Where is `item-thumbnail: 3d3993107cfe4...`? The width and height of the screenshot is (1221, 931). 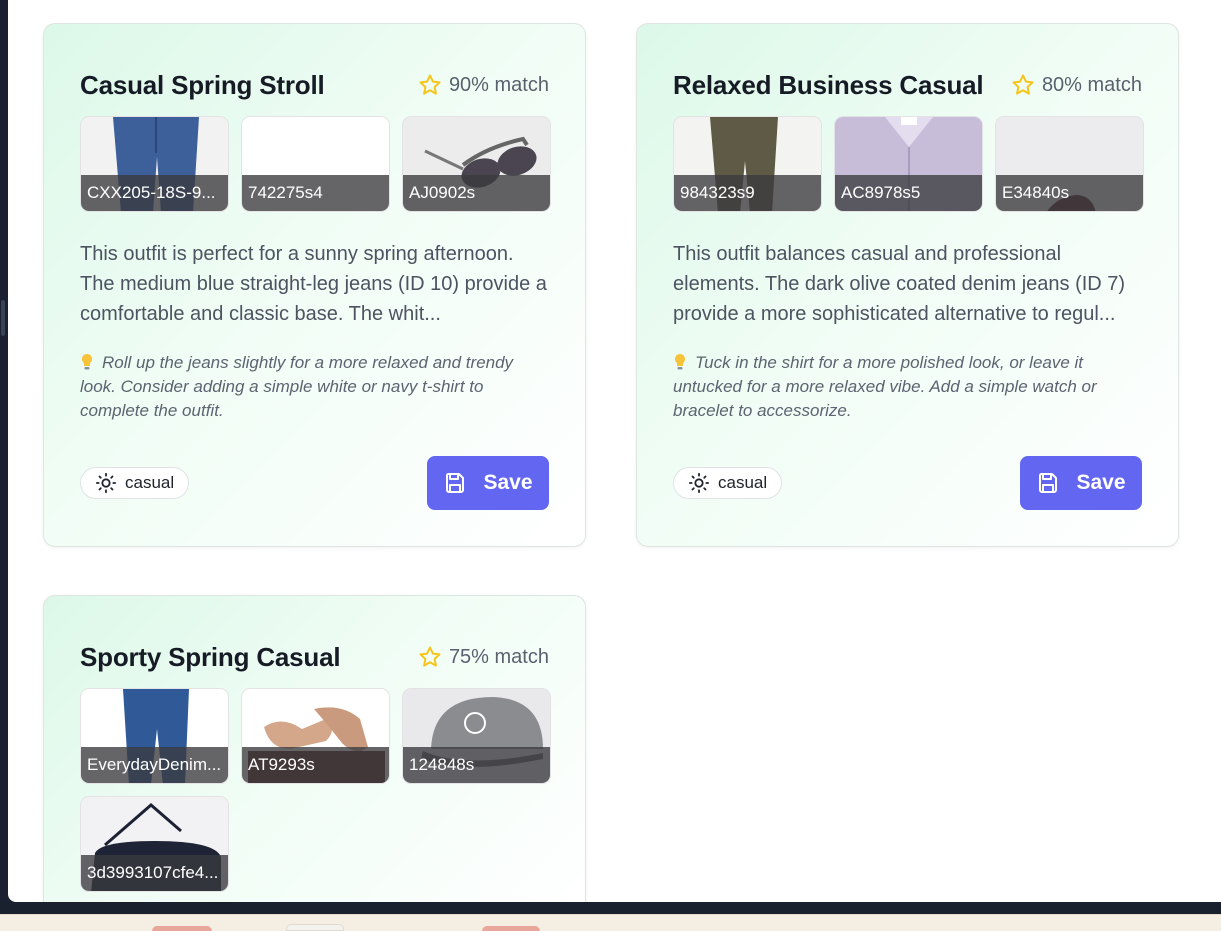 item-thumbnail: 3d3993107cfe4... is located at coordinates (154, 844).